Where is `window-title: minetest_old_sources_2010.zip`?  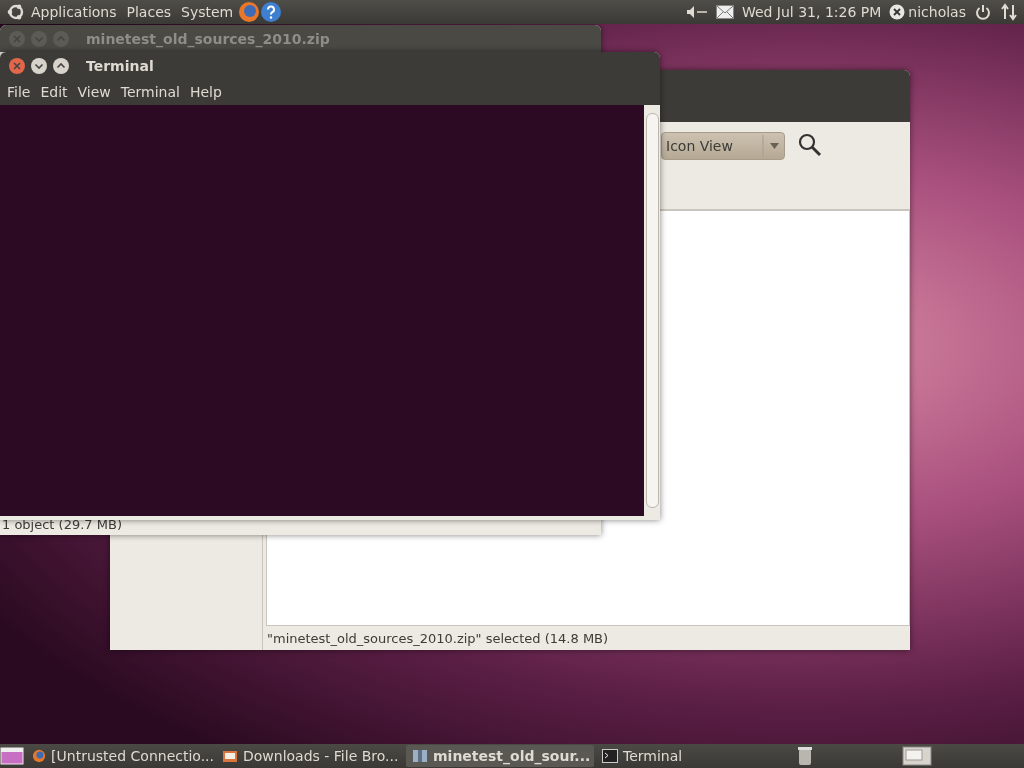 window-title: minetest_old_sources_2010.zip is located at coordinates (208, 38).